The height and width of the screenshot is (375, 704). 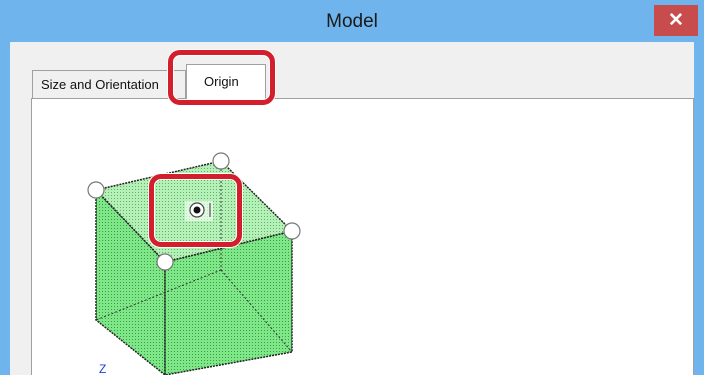 I want to click on z-axis-label: Z, so click(x=102, y=368).